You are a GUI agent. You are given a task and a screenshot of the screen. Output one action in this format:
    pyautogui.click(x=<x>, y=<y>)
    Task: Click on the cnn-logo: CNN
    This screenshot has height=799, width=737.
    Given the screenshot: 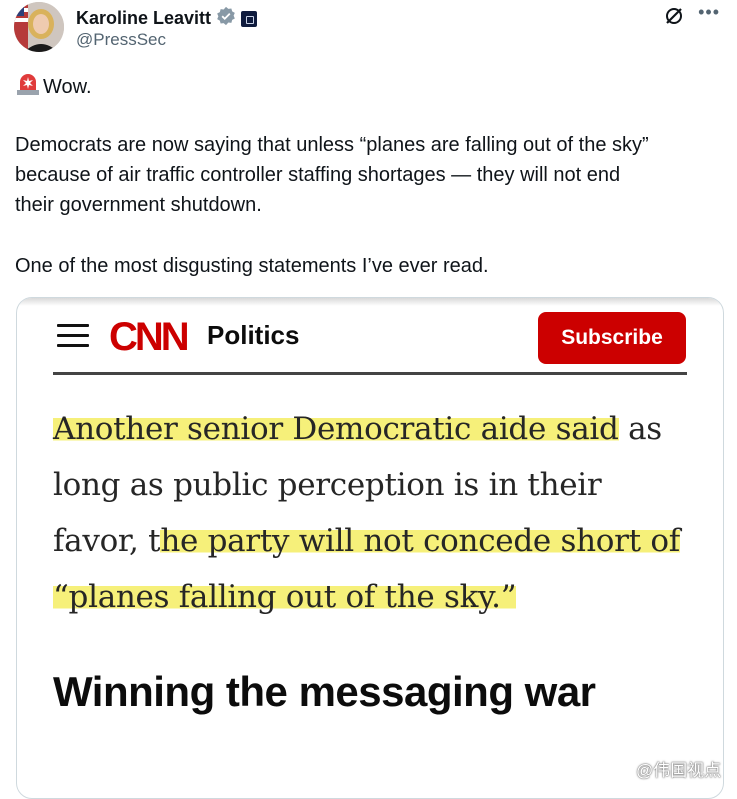 What is the action you would take?
    pyautogui.click(x=152, y=337)
    